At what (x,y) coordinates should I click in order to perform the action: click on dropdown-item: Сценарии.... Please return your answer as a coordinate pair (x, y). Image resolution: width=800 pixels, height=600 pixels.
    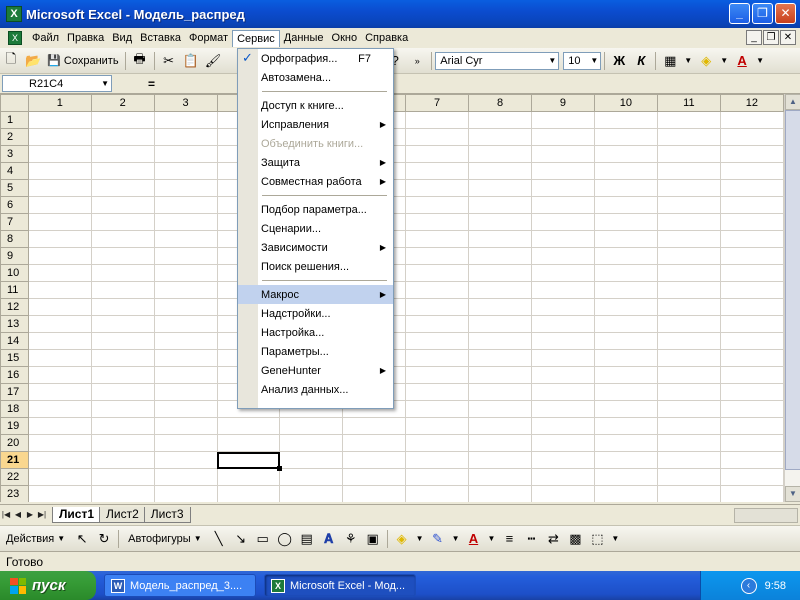
    Looking at the image, I should click on (315, 228).